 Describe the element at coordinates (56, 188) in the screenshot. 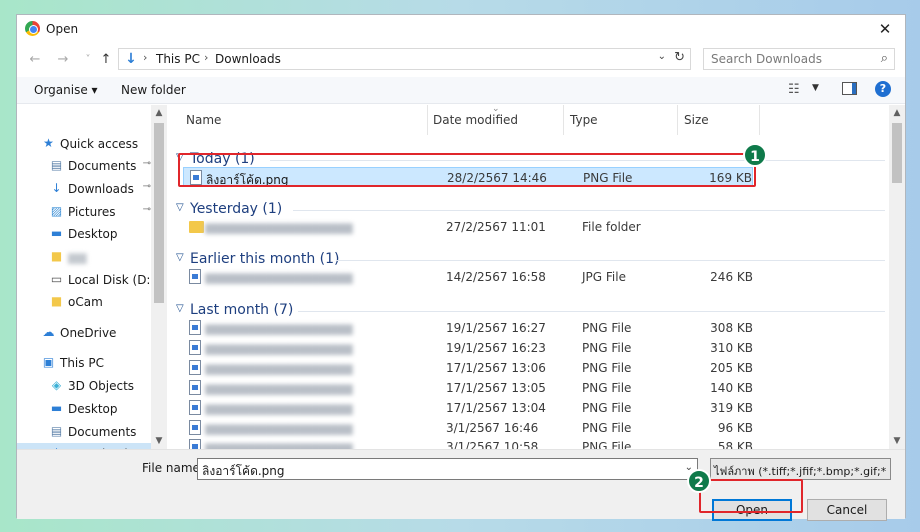

I see `sidebar-item-icon: ↓` at that location.